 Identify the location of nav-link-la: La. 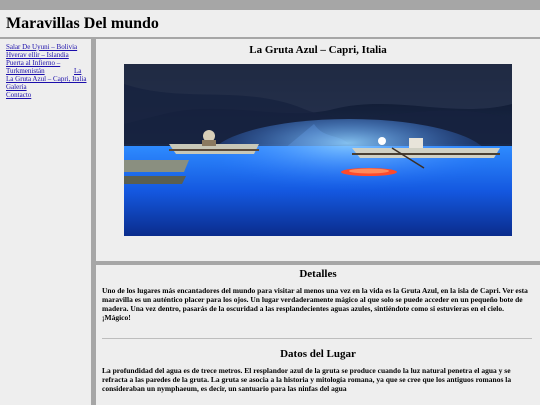
(77, 71).